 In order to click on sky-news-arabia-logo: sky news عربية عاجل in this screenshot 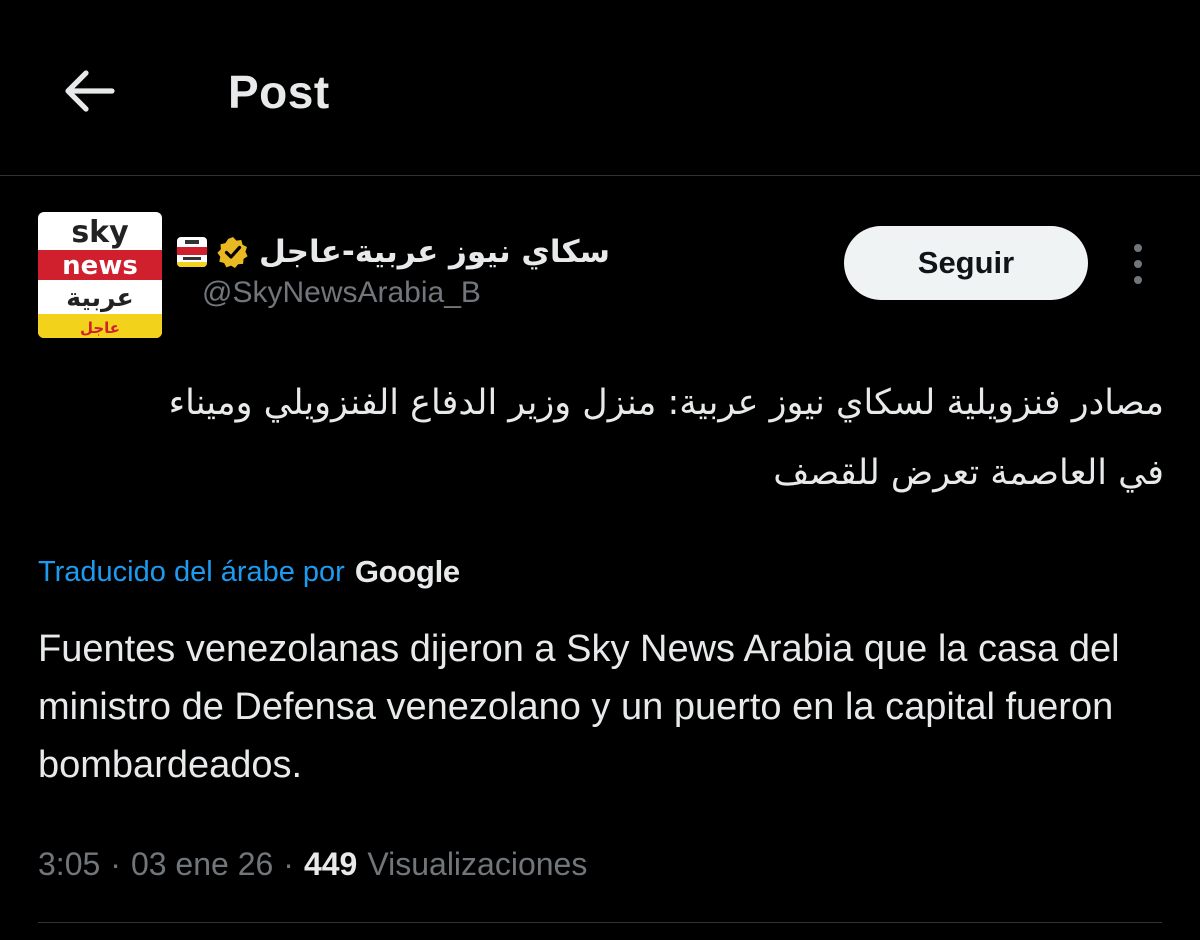, I will do `click(100, 275)`.